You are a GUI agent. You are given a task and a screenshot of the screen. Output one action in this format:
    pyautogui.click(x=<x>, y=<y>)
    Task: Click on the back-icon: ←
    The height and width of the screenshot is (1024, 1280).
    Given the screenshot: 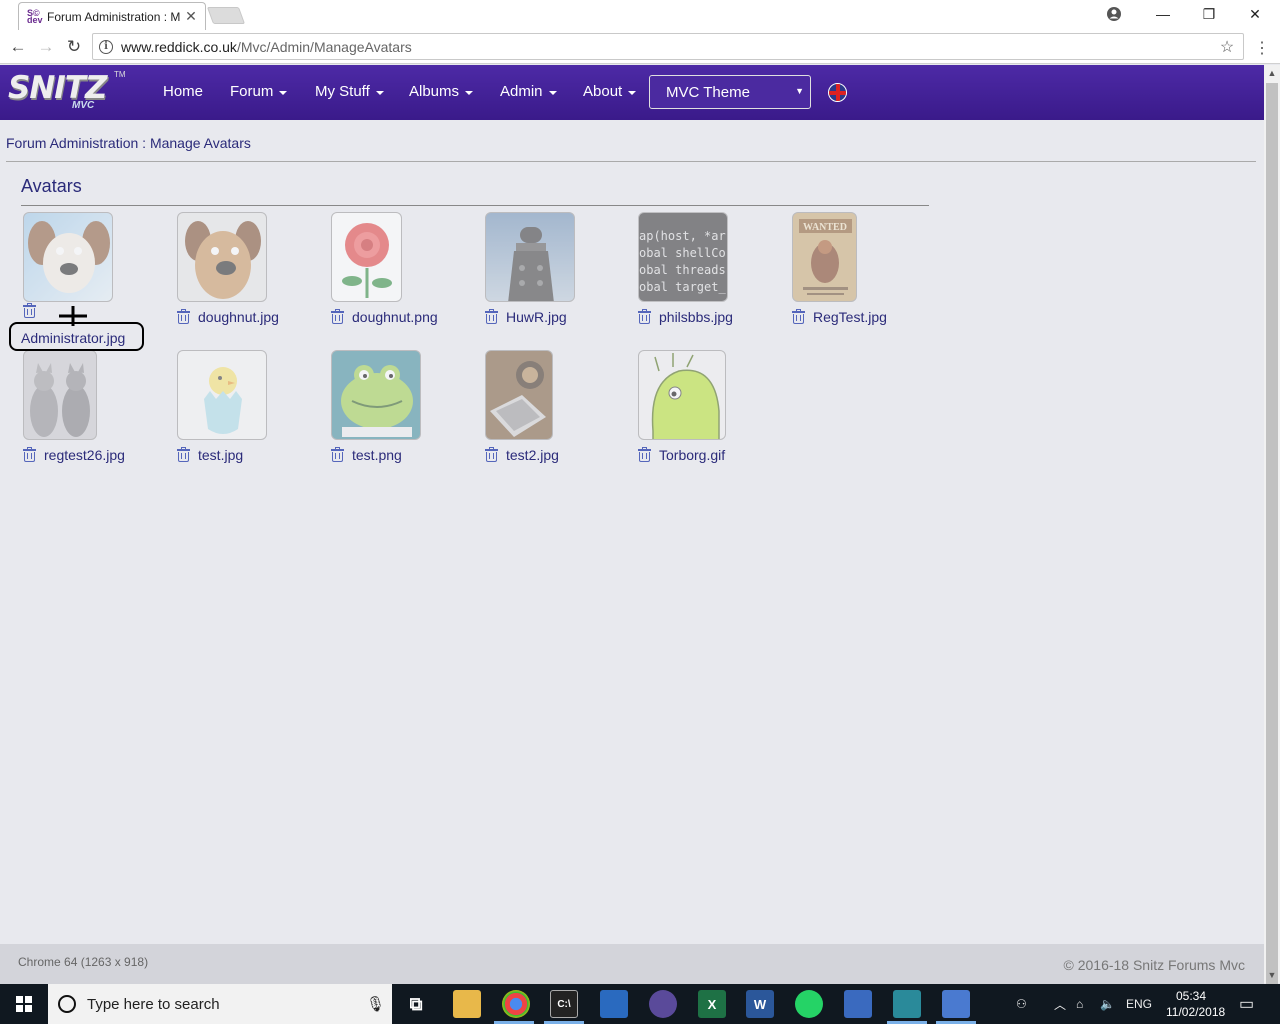 What is the action you would take?
    pyautogui.click(x=18, y=47)
    